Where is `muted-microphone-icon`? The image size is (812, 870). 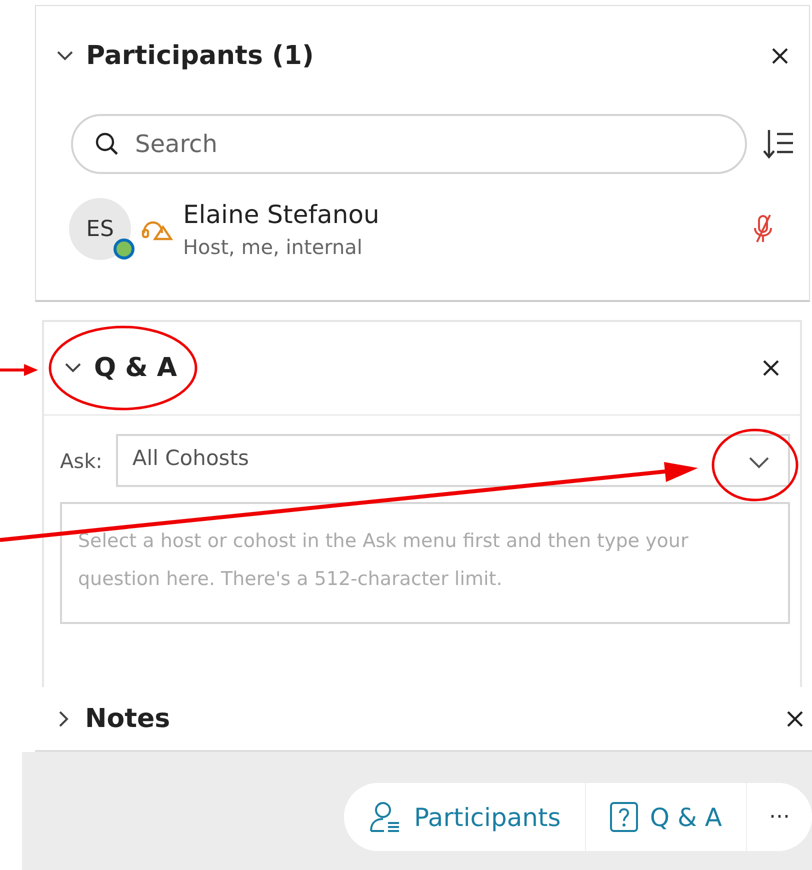 muted-microphone-icon is located at coordinates (763, 229).